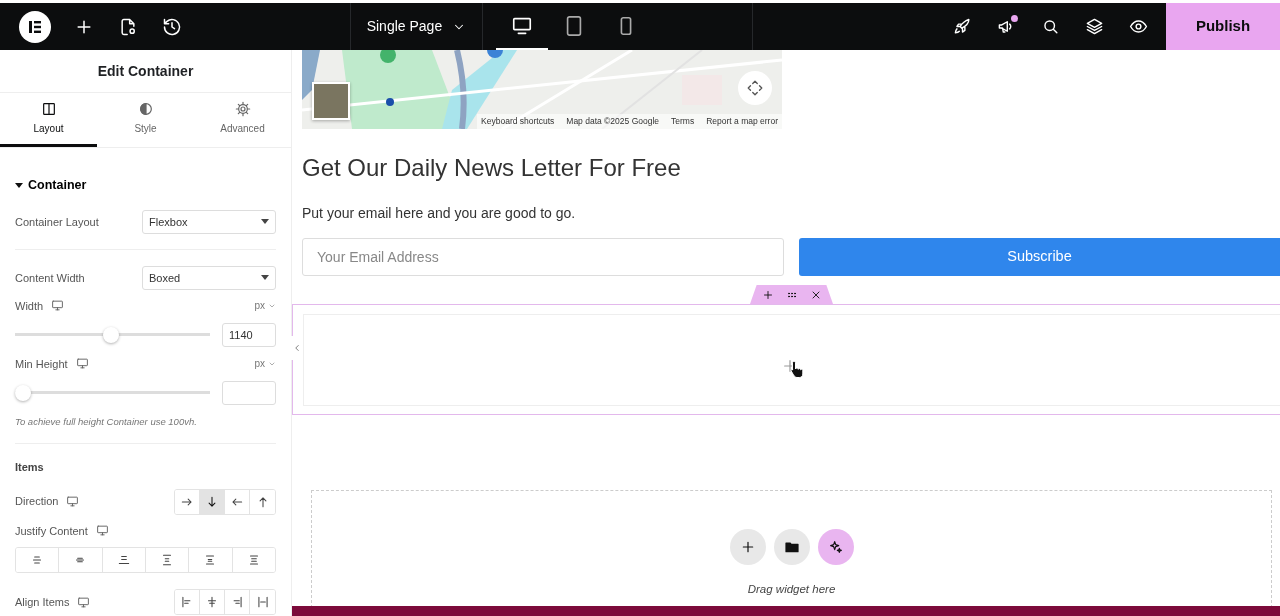  Describe the element at coordinates (106, 421) in the screenshot. I see `help-text: To achieve full height Container use 100vh.` at that location.